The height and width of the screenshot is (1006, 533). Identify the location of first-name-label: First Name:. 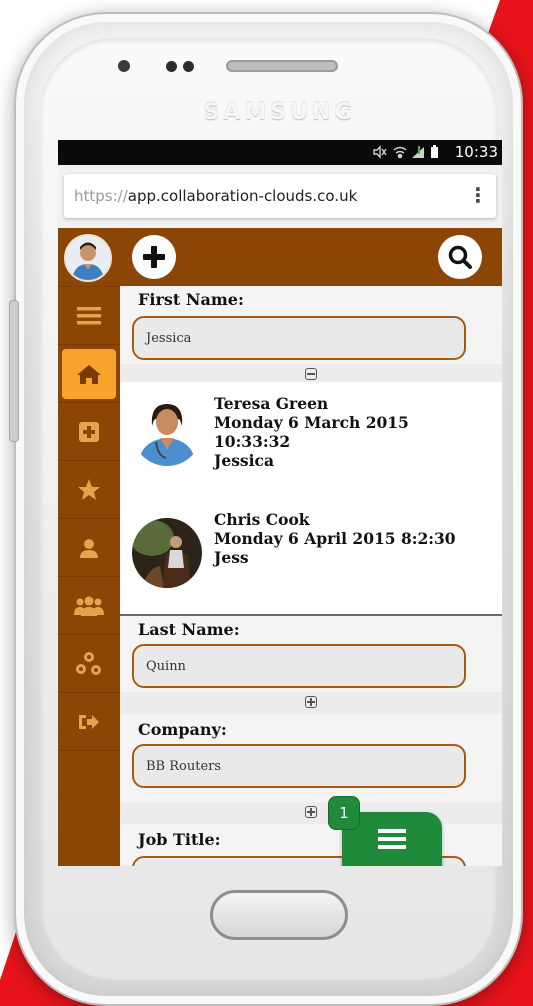
(191, 299).